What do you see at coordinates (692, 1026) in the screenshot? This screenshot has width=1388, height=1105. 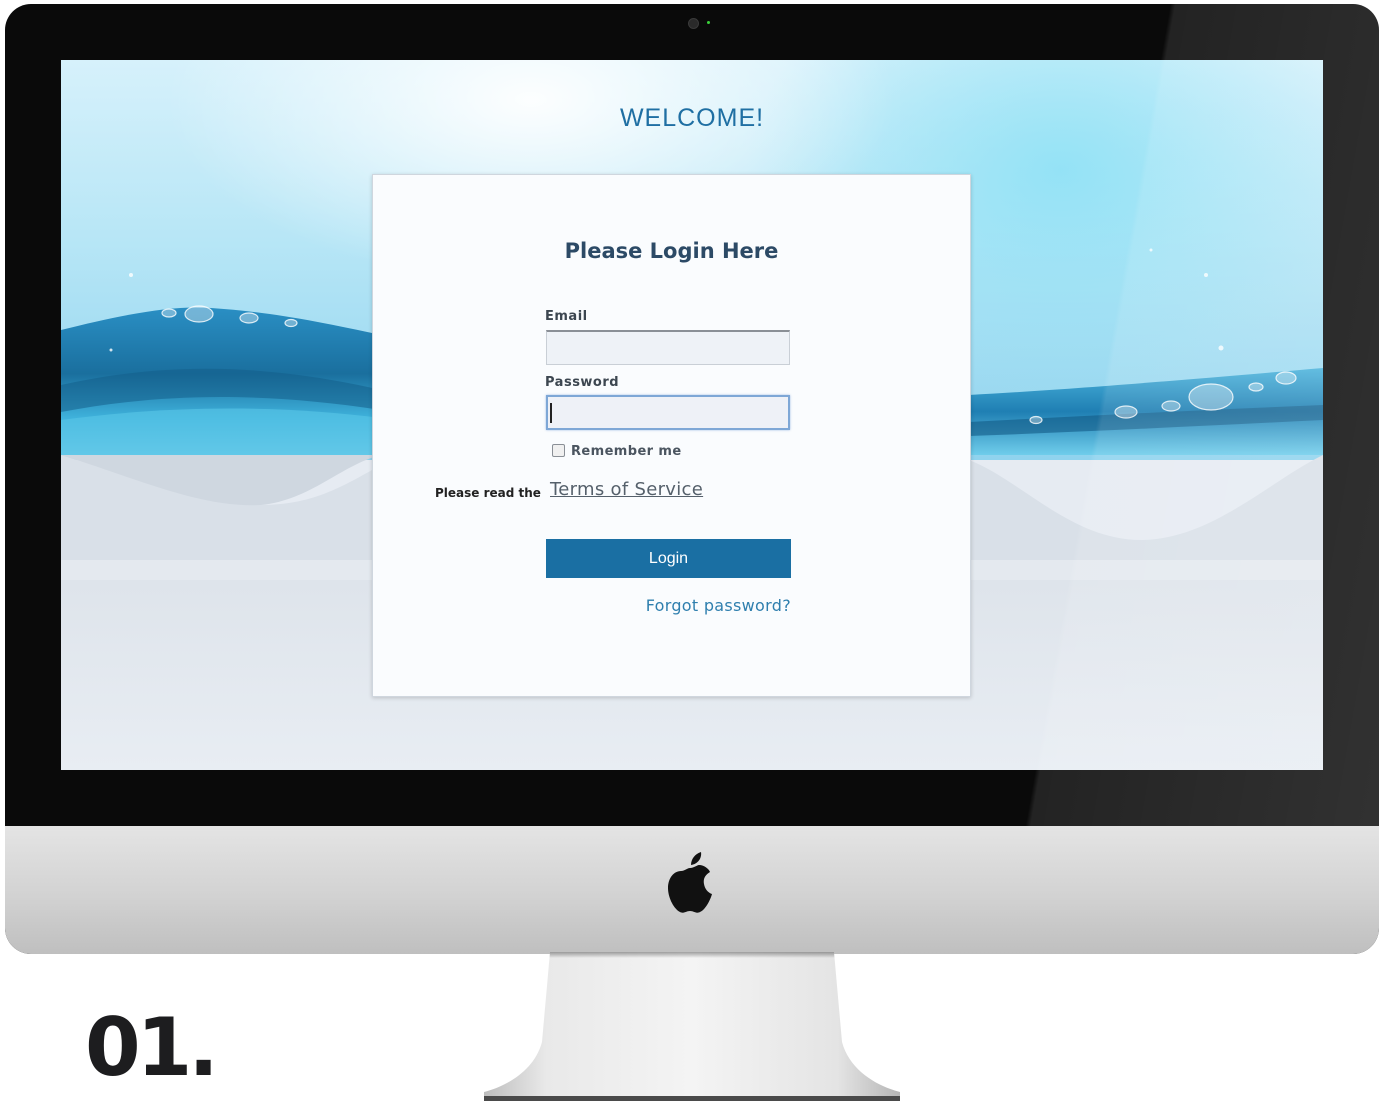 I see `imac-stand` at bounding box center [692, 1026].